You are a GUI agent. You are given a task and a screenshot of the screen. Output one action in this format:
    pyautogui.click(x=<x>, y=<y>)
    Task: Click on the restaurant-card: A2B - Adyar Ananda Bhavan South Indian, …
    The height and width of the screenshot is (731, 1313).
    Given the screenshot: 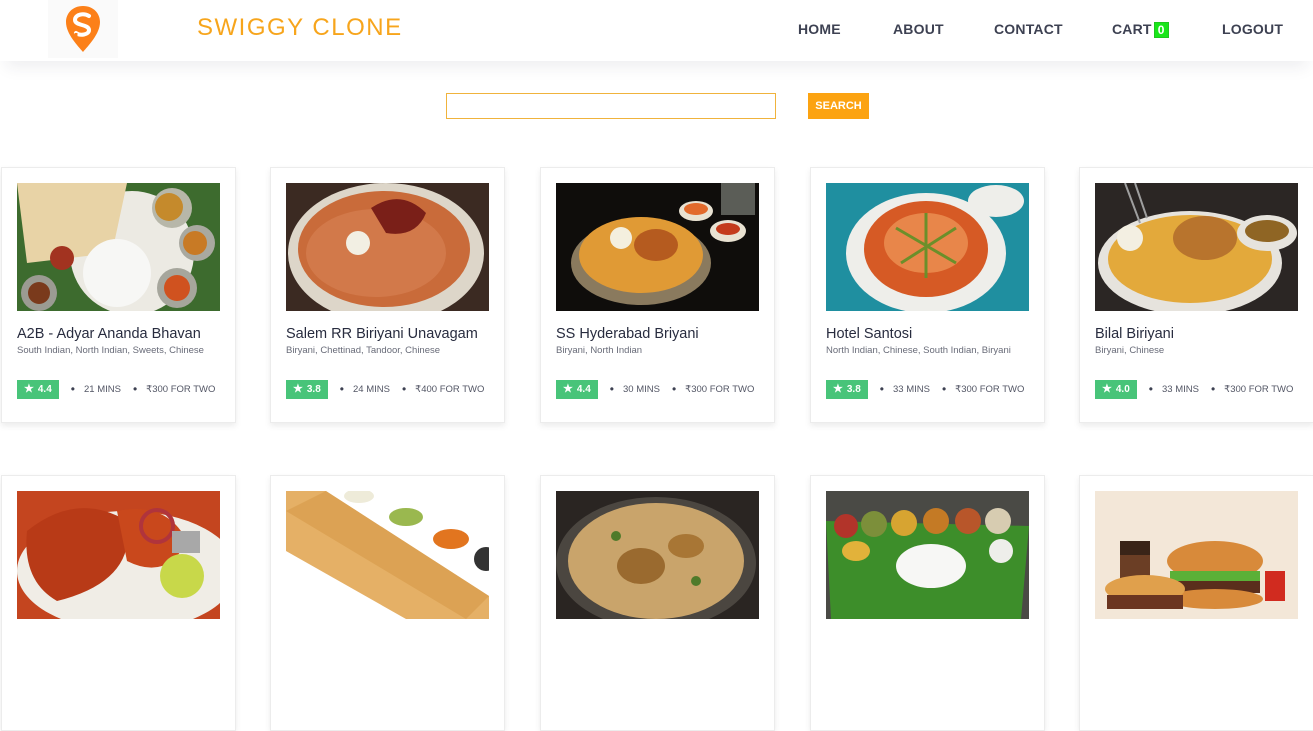 What is the action you would take?
    pyautogui.click(x=118, y=295)
    